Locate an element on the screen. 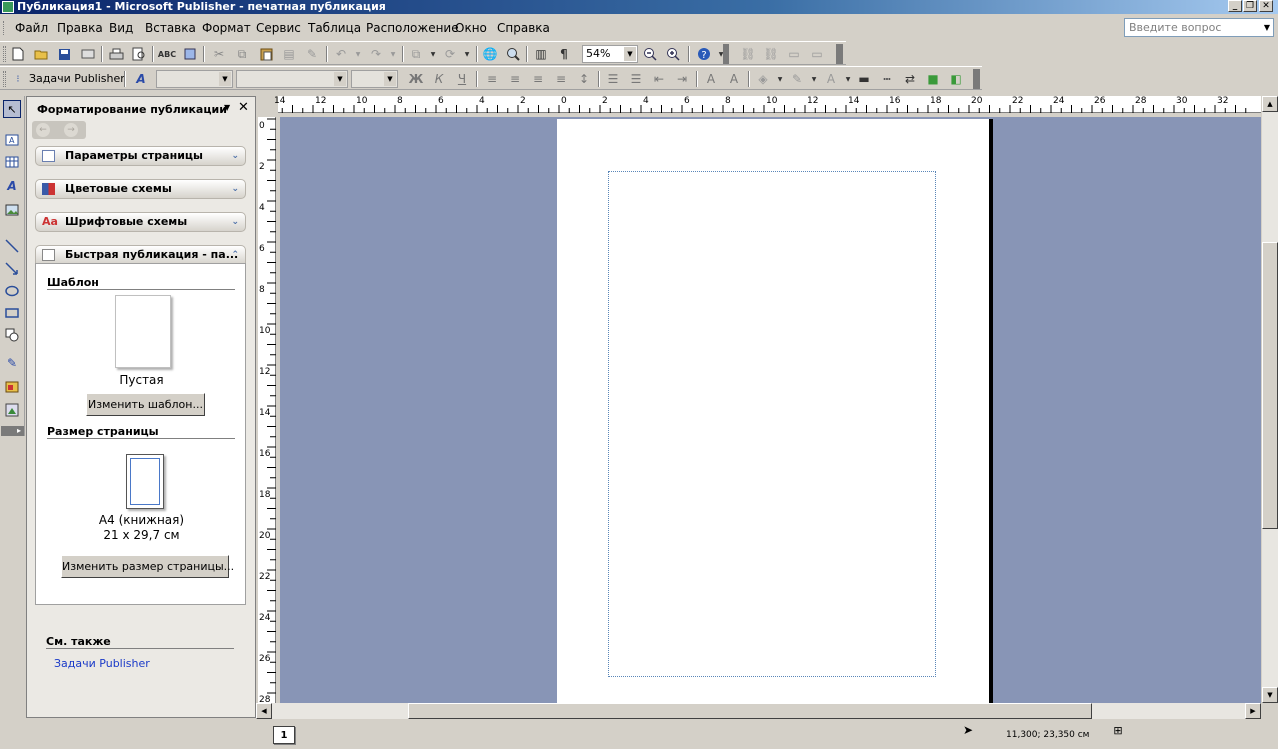 This screenshot has height=749, width=1278. italic-icon: К is located at coordinates (439, 79).